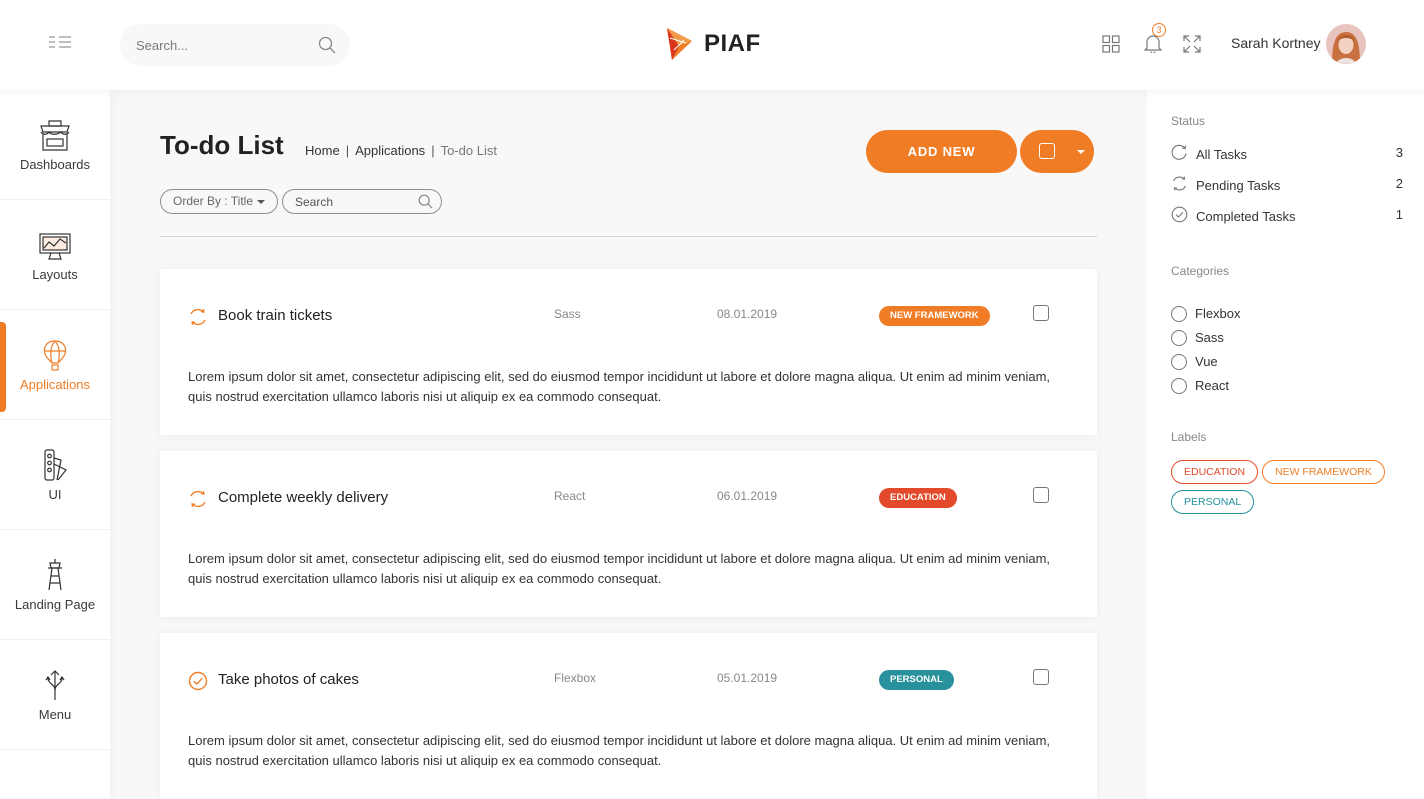  Describe the element at coordinates (575, 678) in the screenshot. I see `task-category: Flexbox` at that location.